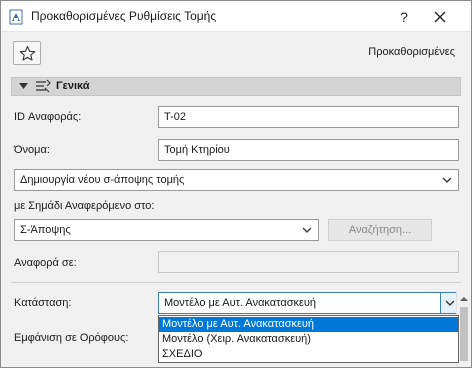 This screenshot has height=368, width=472. I want to click on title-bar: Προκαθορισμένες Ρυθμίσεις Τομής ?, so click(236, 16).